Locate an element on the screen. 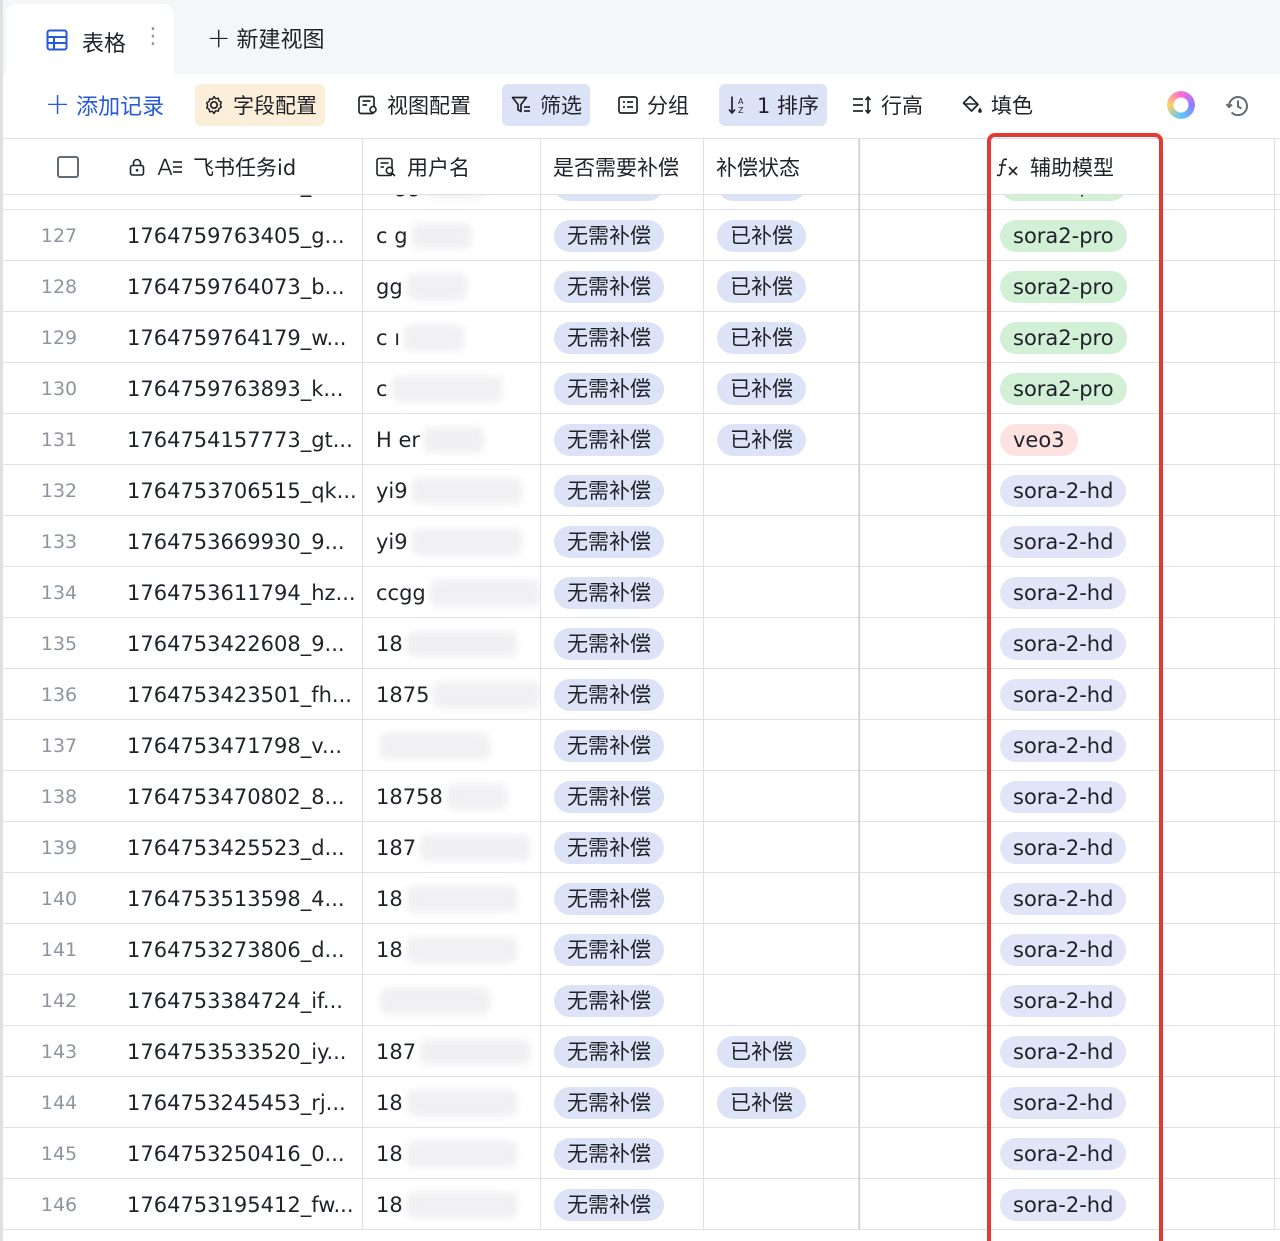 The height and width of the screenshot is (1241, 1280). cell-username: c g is located at coordinates (452, 235).